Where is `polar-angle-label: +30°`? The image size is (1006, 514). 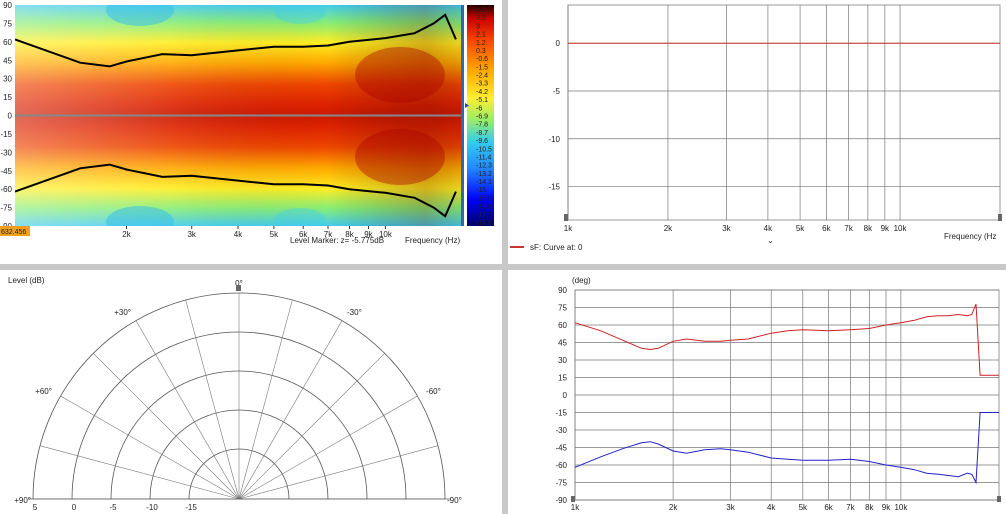
polar-angle-label: +30° is located at coordinates (122, 312).